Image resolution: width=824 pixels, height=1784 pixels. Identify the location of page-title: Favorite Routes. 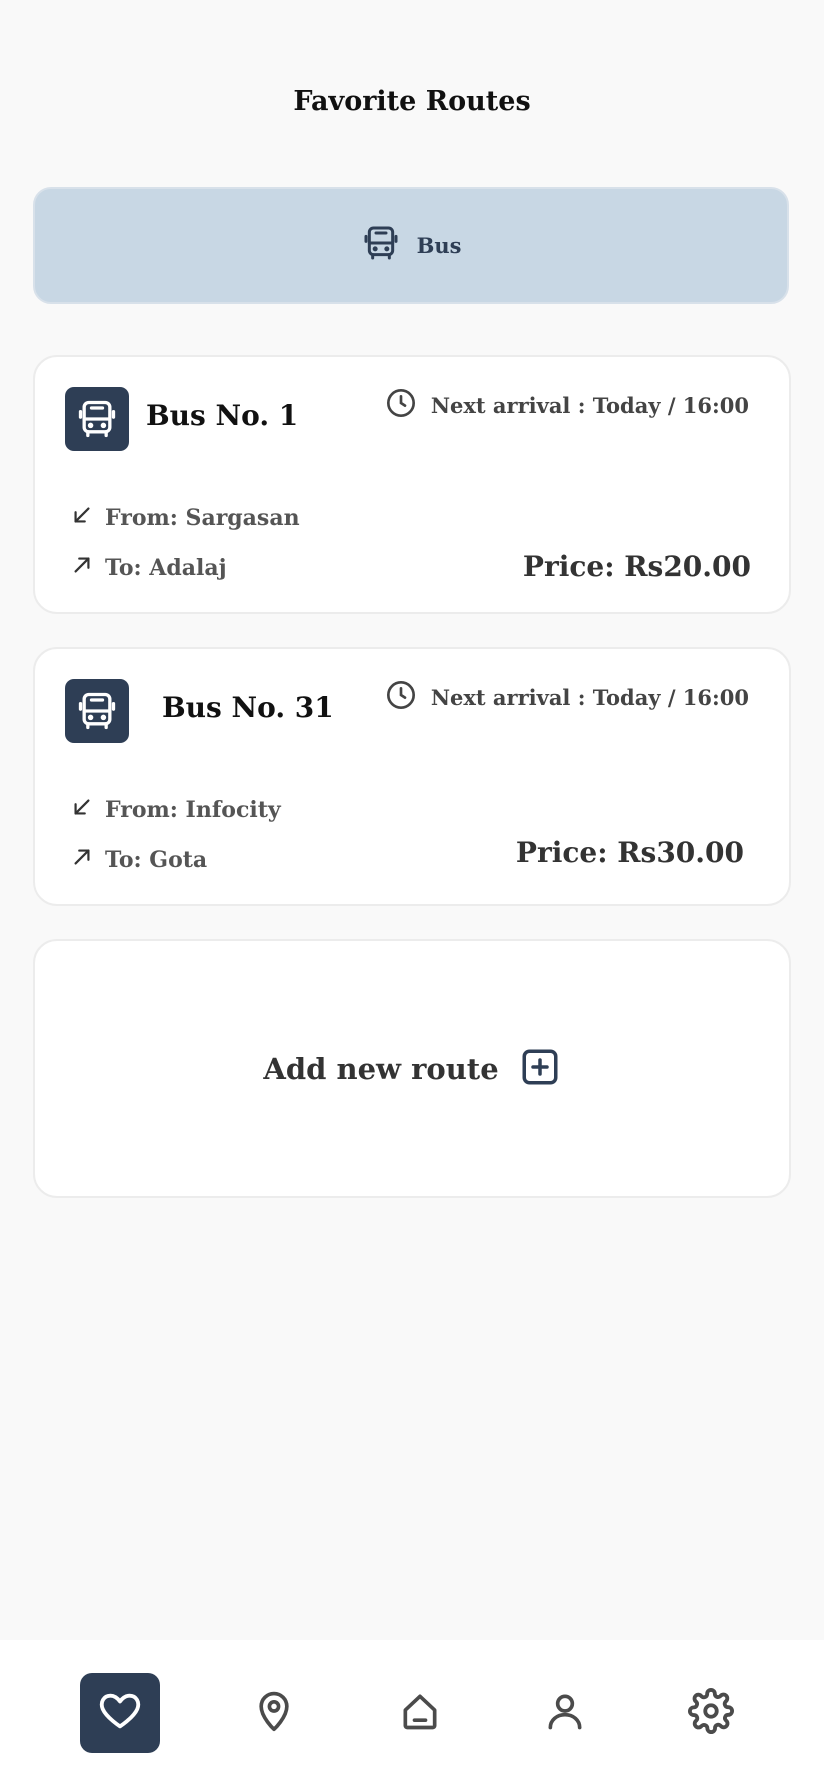
(412, 101).